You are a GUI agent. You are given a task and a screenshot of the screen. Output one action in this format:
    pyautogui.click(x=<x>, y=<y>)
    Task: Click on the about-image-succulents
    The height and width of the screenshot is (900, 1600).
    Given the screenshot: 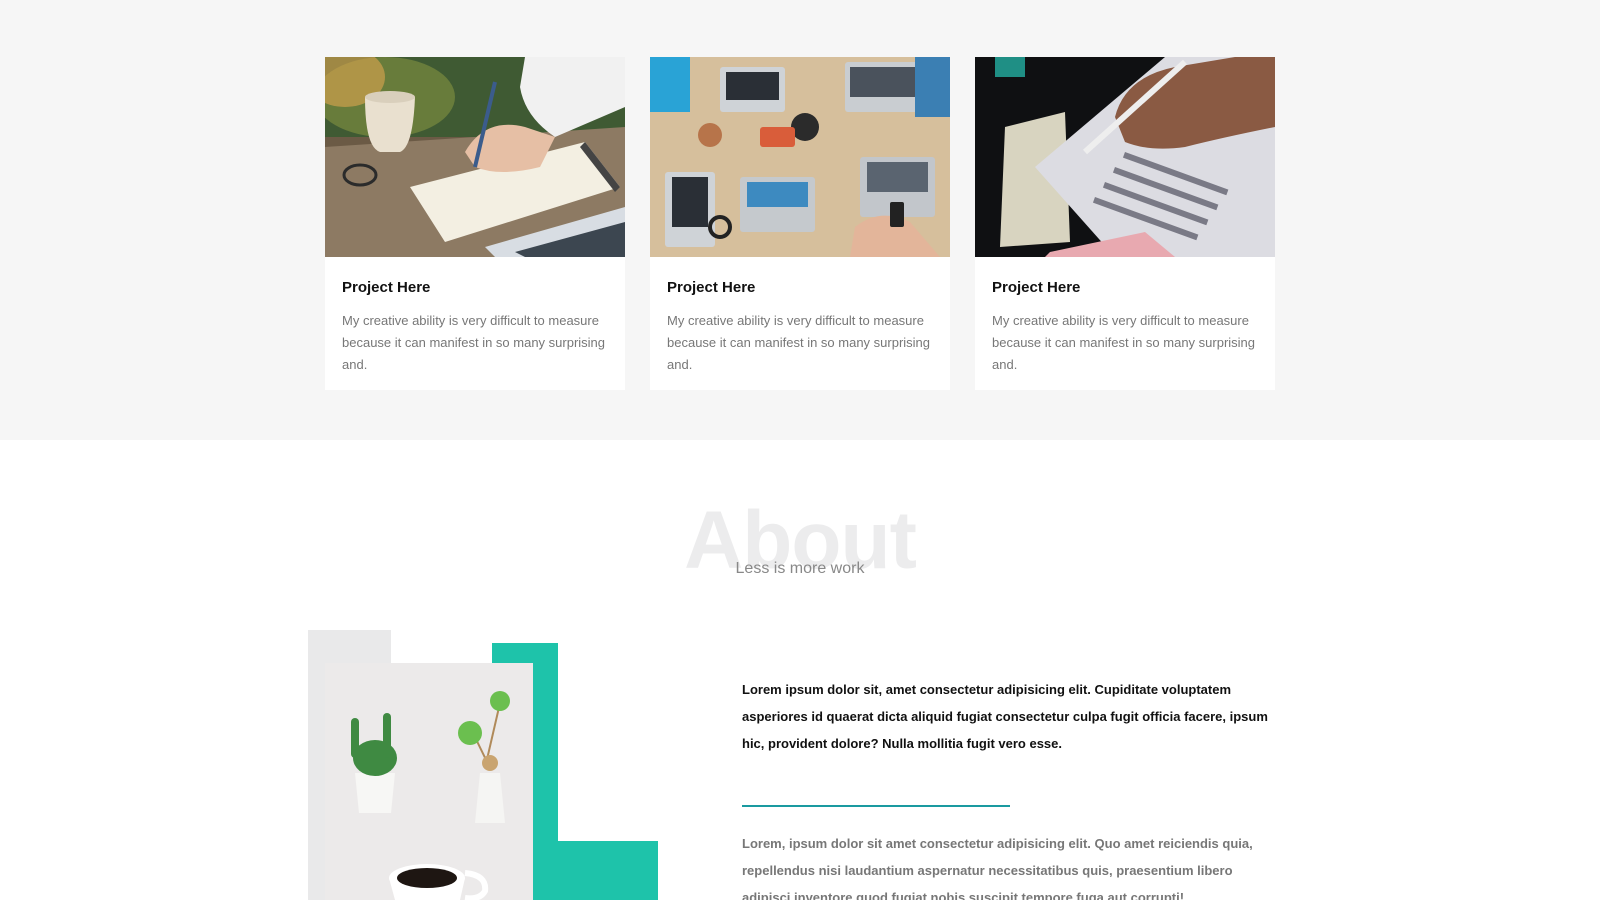 What is the action you would take?
    pyautogui.click(x=429, y=781)
    